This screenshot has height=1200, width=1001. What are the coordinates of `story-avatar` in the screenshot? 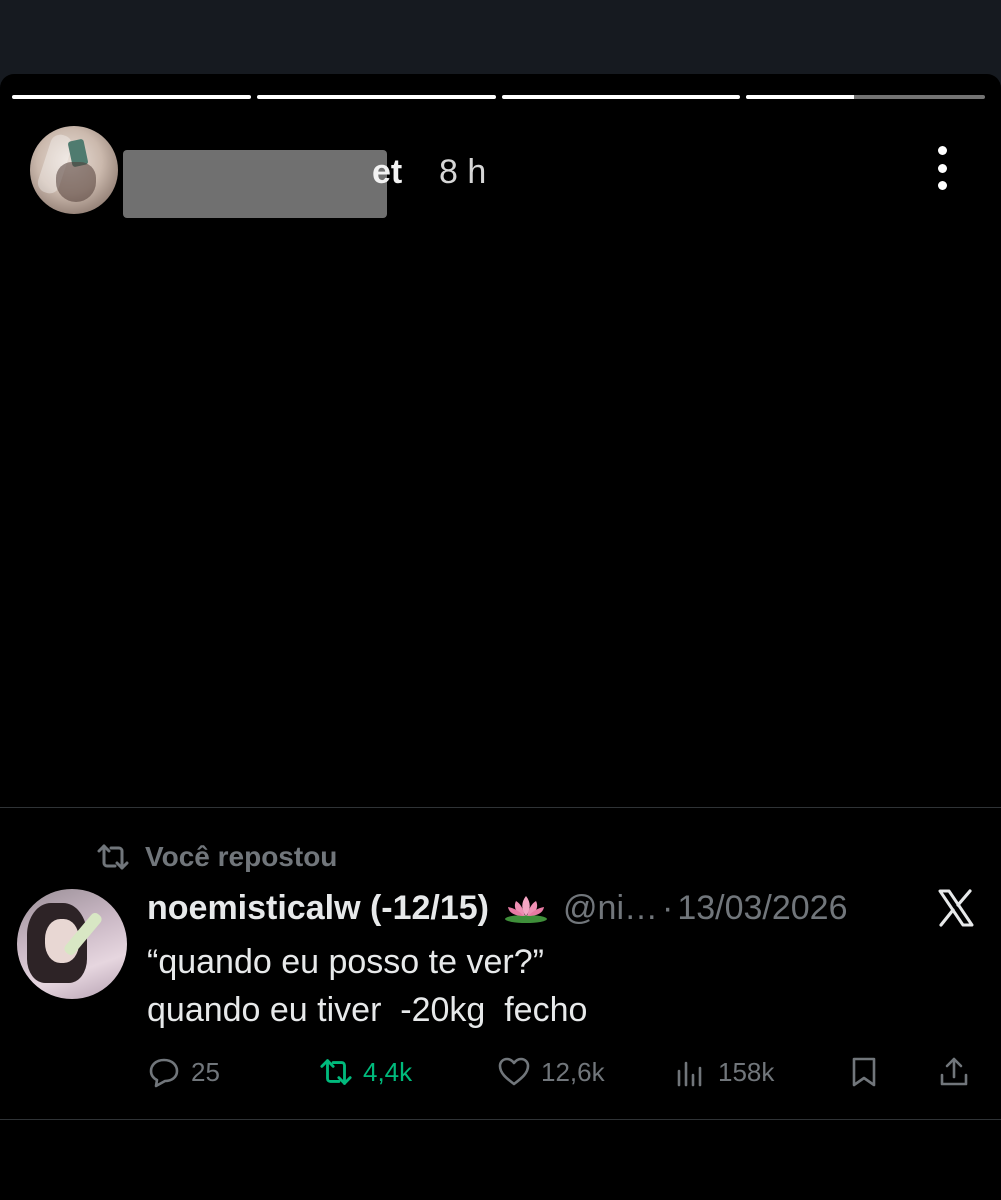 It's located at (74, 170).